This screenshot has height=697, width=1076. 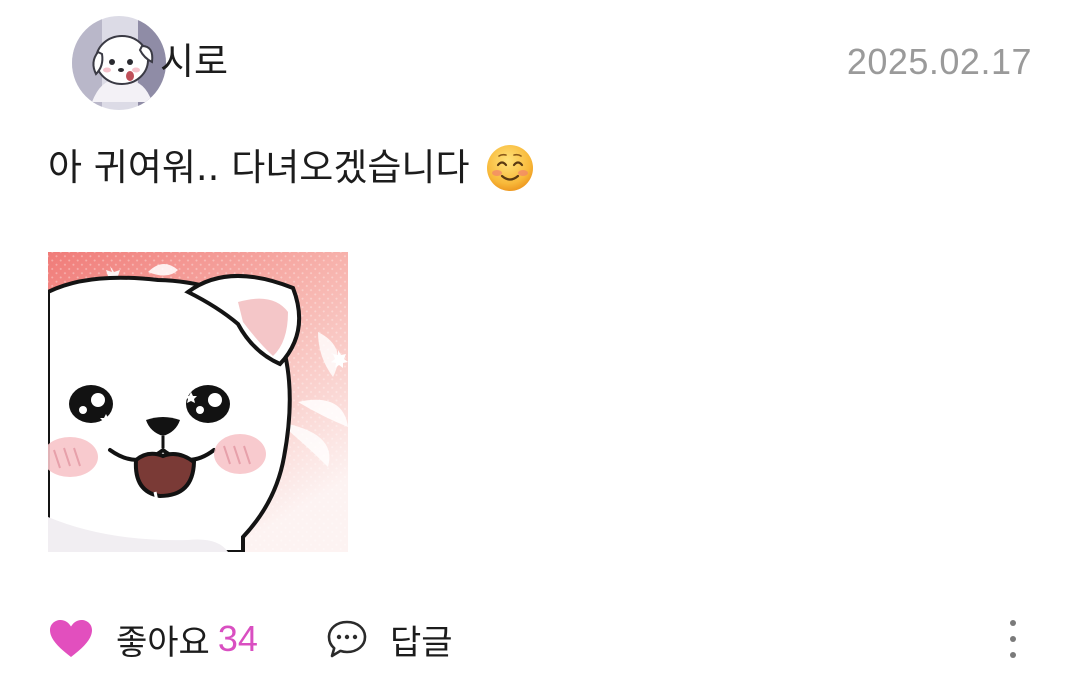 What do you see at coordinates (71, 639) in the screenshot?
I see `heart-icon` at bounding box center [71, 639].